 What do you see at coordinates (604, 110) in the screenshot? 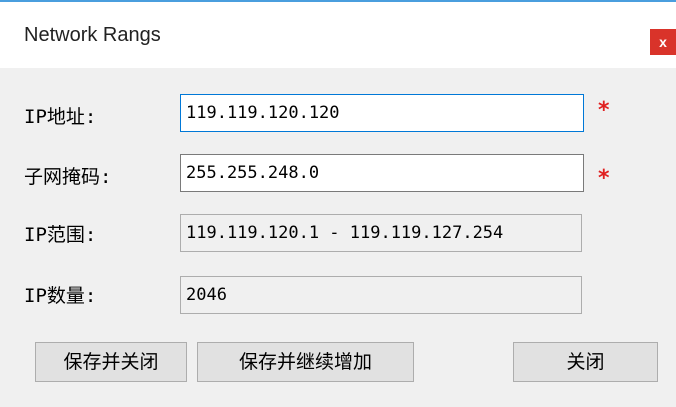
I see `ip-address-required-mark: *` at bounding box center [604, 110].